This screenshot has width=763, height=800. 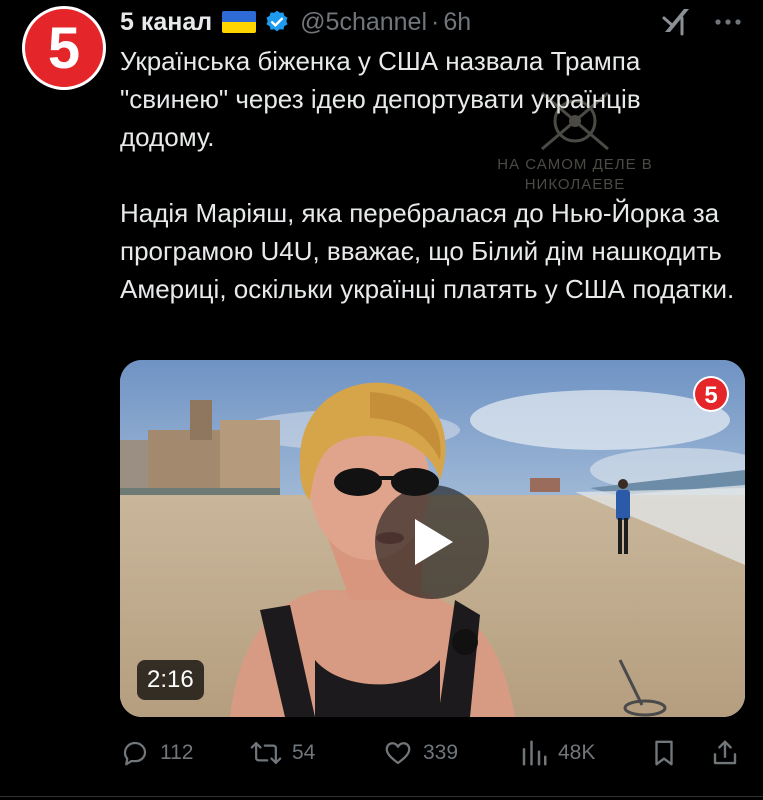 I want to click on share-button, so click(x=725, y=753).